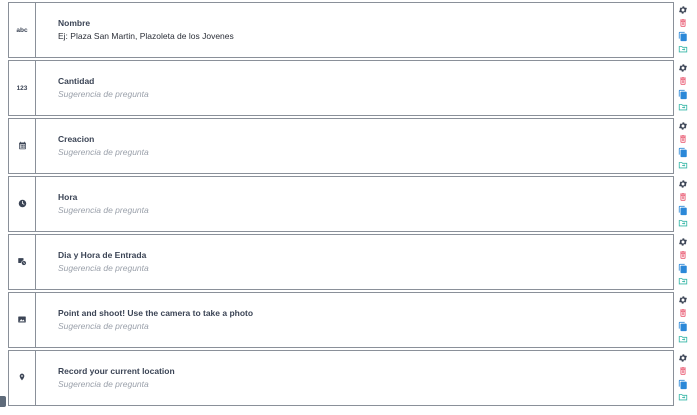 Image resolution: width=697 pixels, height=415 pixels. I want to click on abc-text-icon: abc, so click(22, 30).